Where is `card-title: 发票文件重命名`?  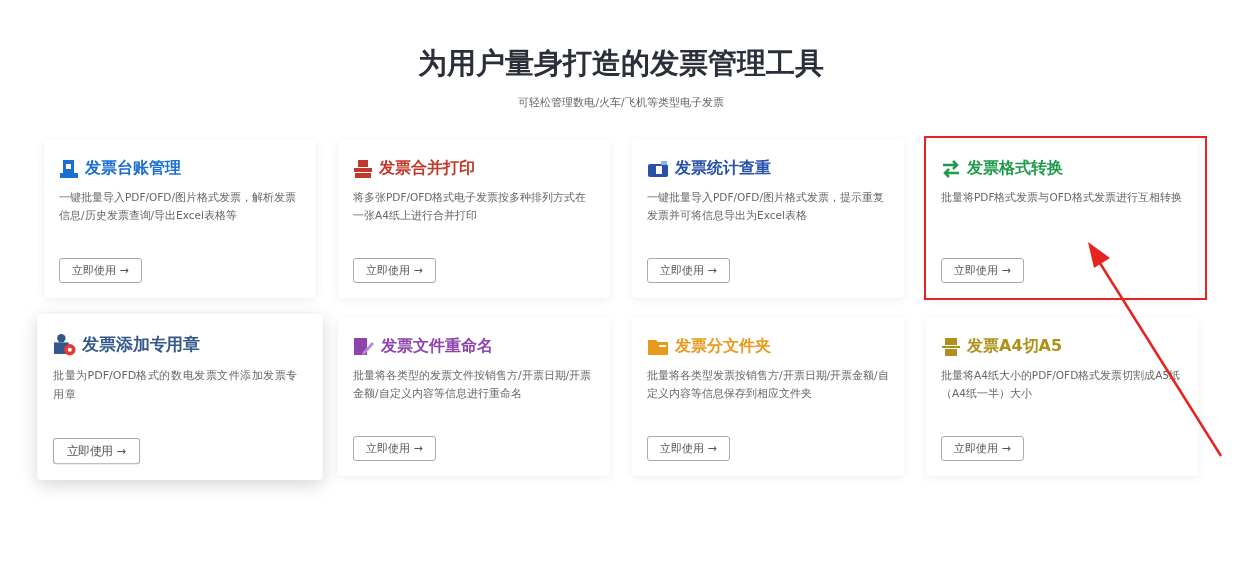 card-title: 发票文件重命名 is located at coordinates (437, 346).